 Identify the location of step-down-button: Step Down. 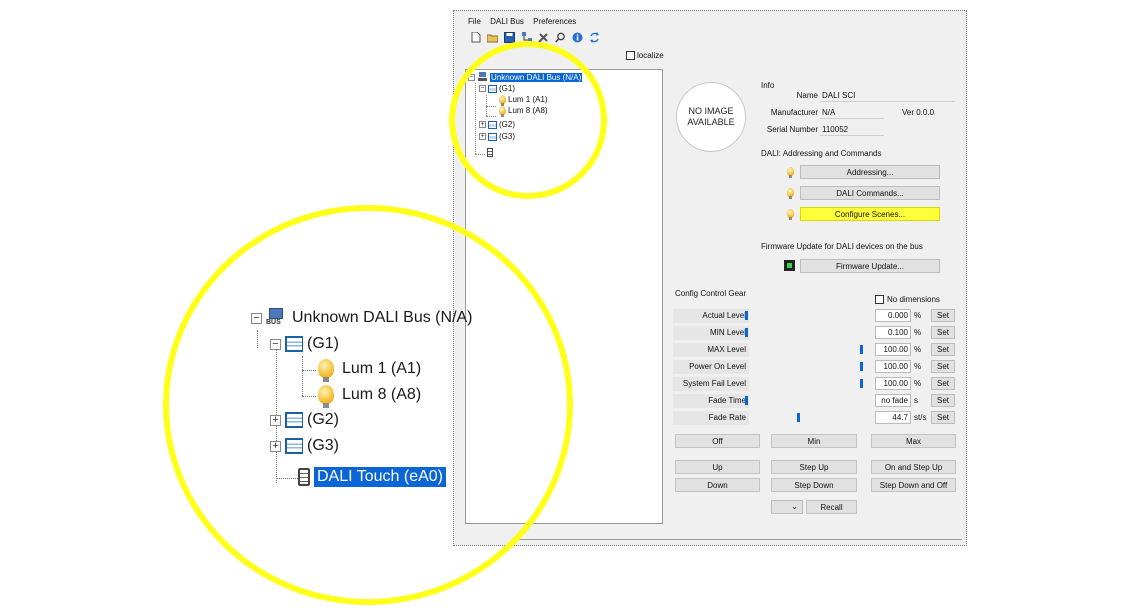
(814, 485).